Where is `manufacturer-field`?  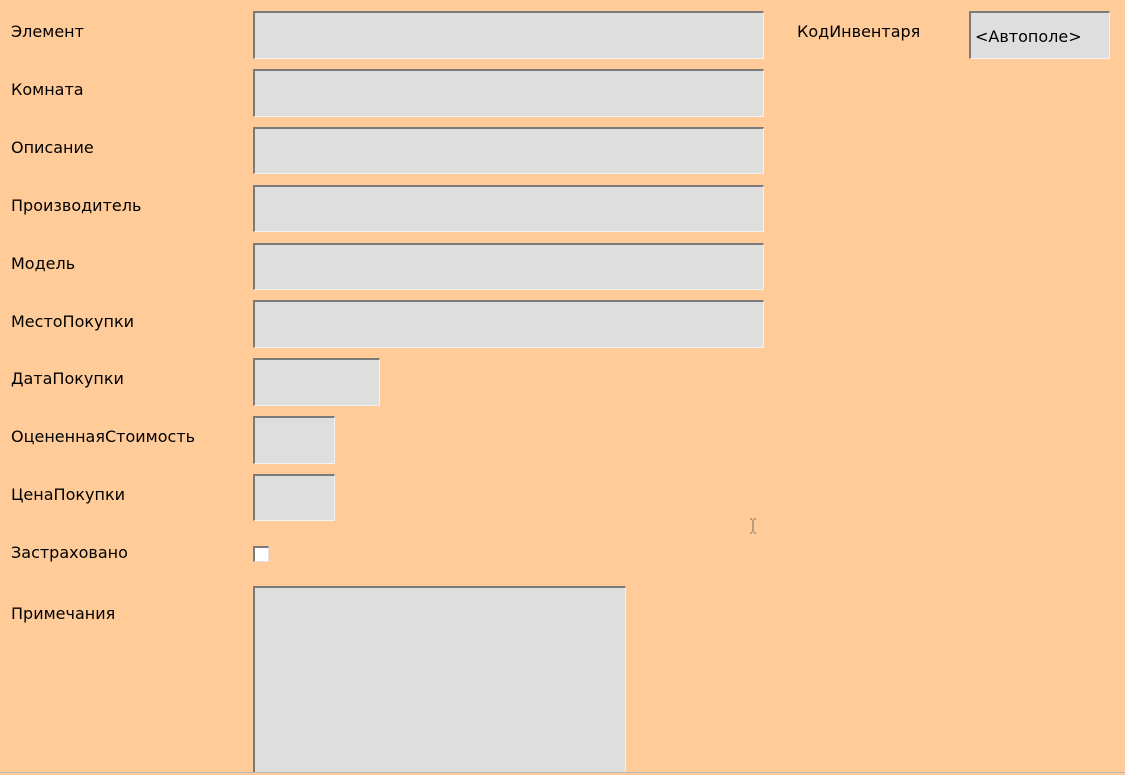
manufacturer-field is located at coordinates (508, 208).